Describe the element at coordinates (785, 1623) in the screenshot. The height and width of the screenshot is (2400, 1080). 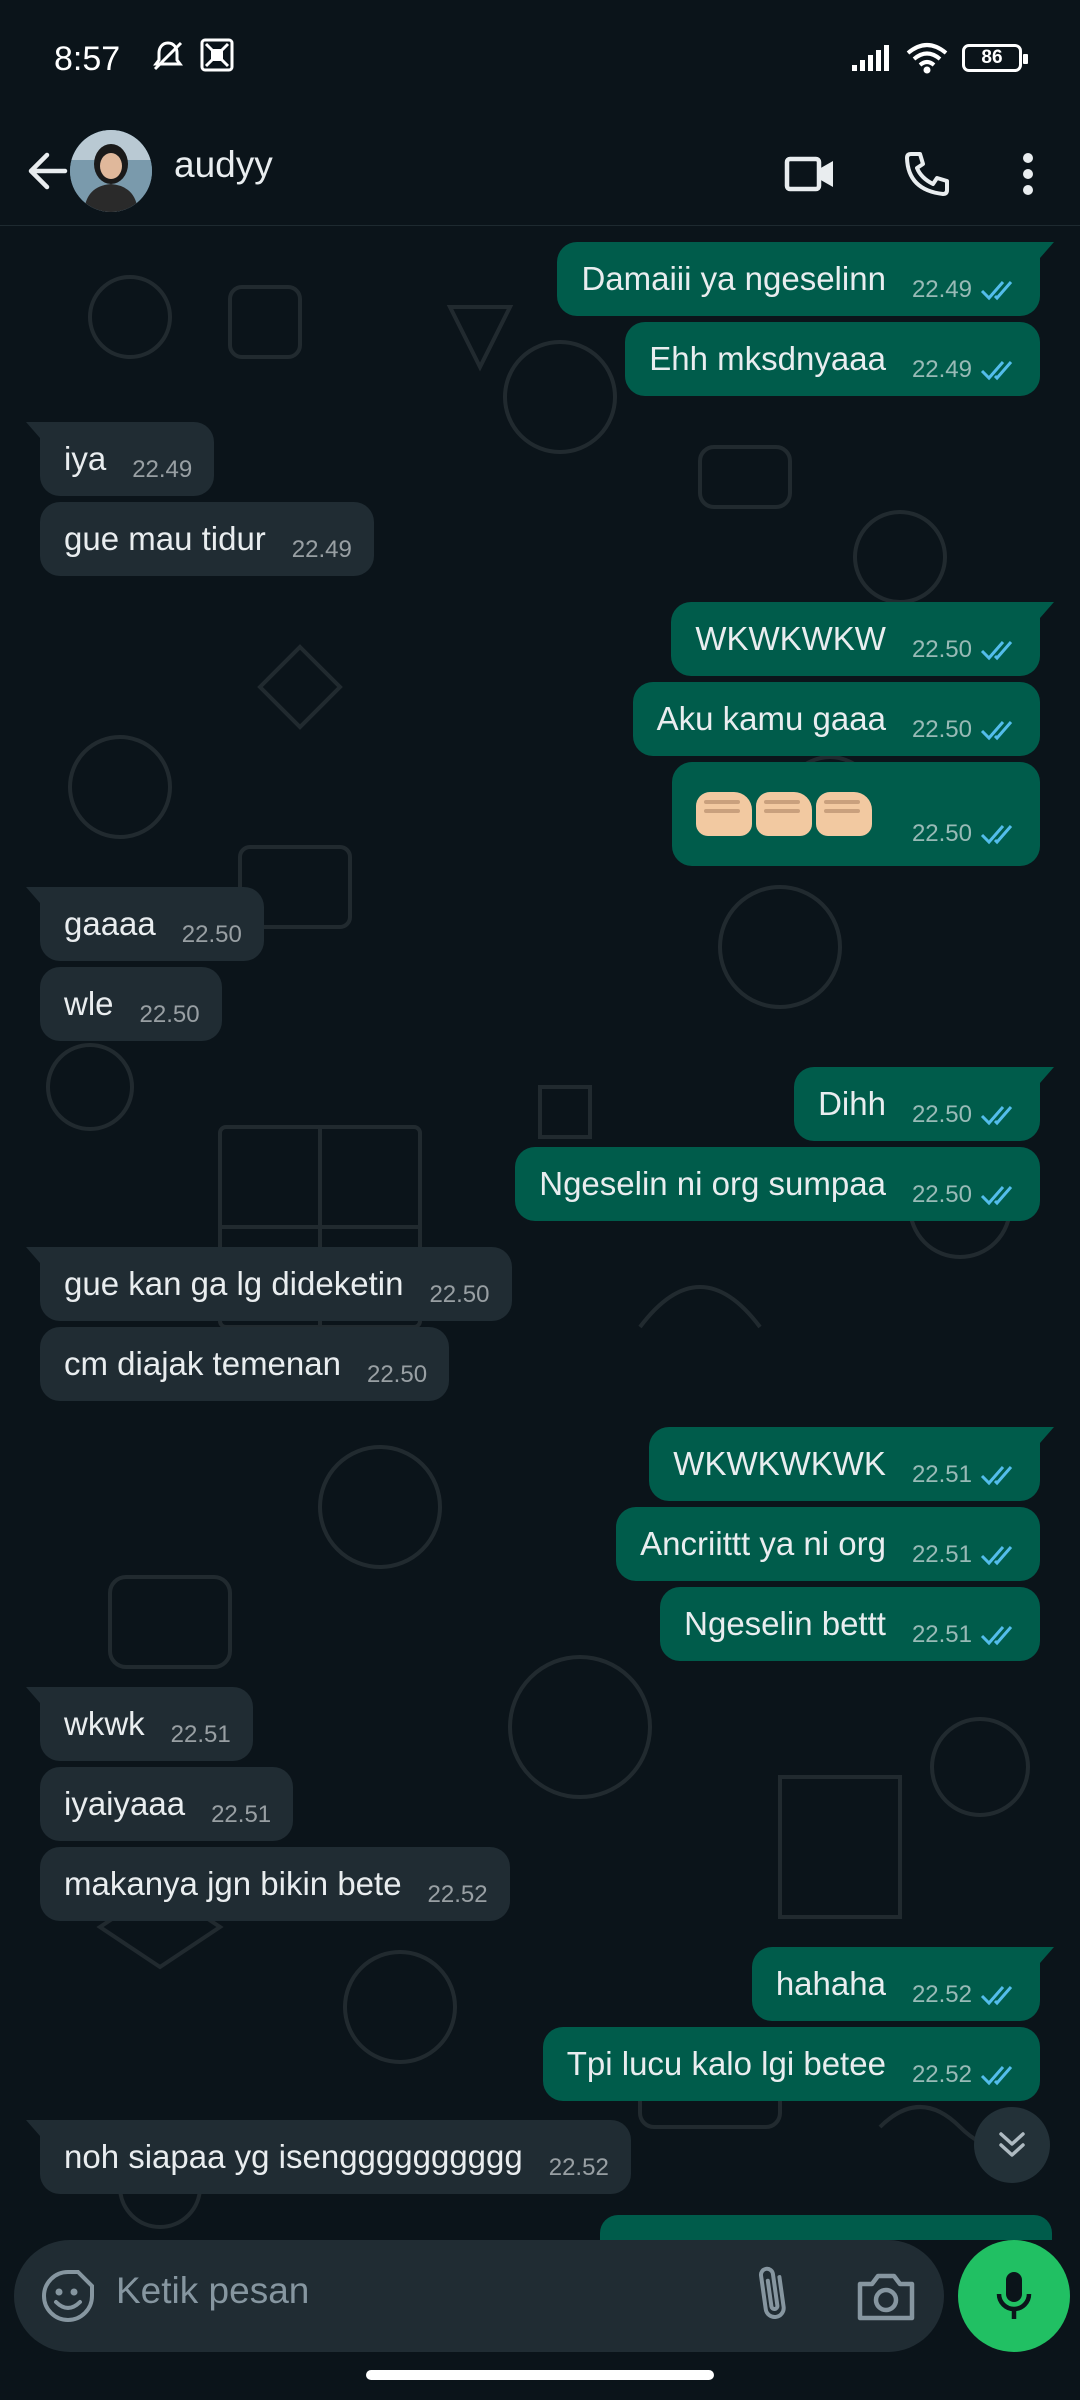
I see `message-text: Ngeselin bettt` at that location.